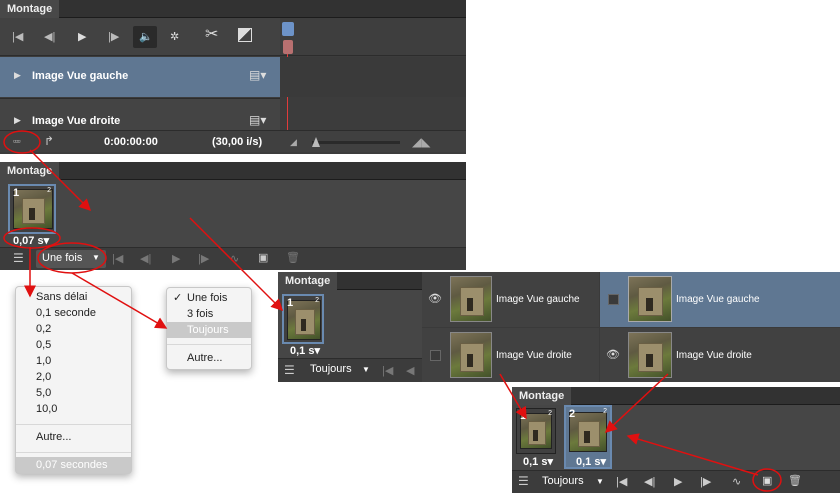  I want to click on arrow-to-frames, so click(60, 180).